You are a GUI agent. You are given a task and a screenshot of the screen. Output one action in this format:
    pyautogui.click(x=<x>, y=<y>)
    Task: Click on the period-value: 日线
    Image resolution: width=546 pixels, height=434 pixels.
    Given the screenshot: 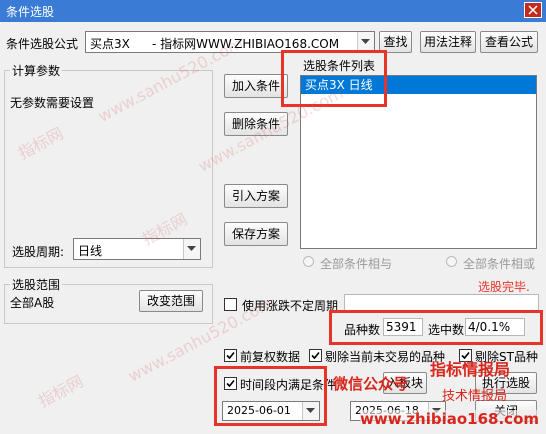 What is the action you would take?
    pyautogui.click(x=90, y=251)
    